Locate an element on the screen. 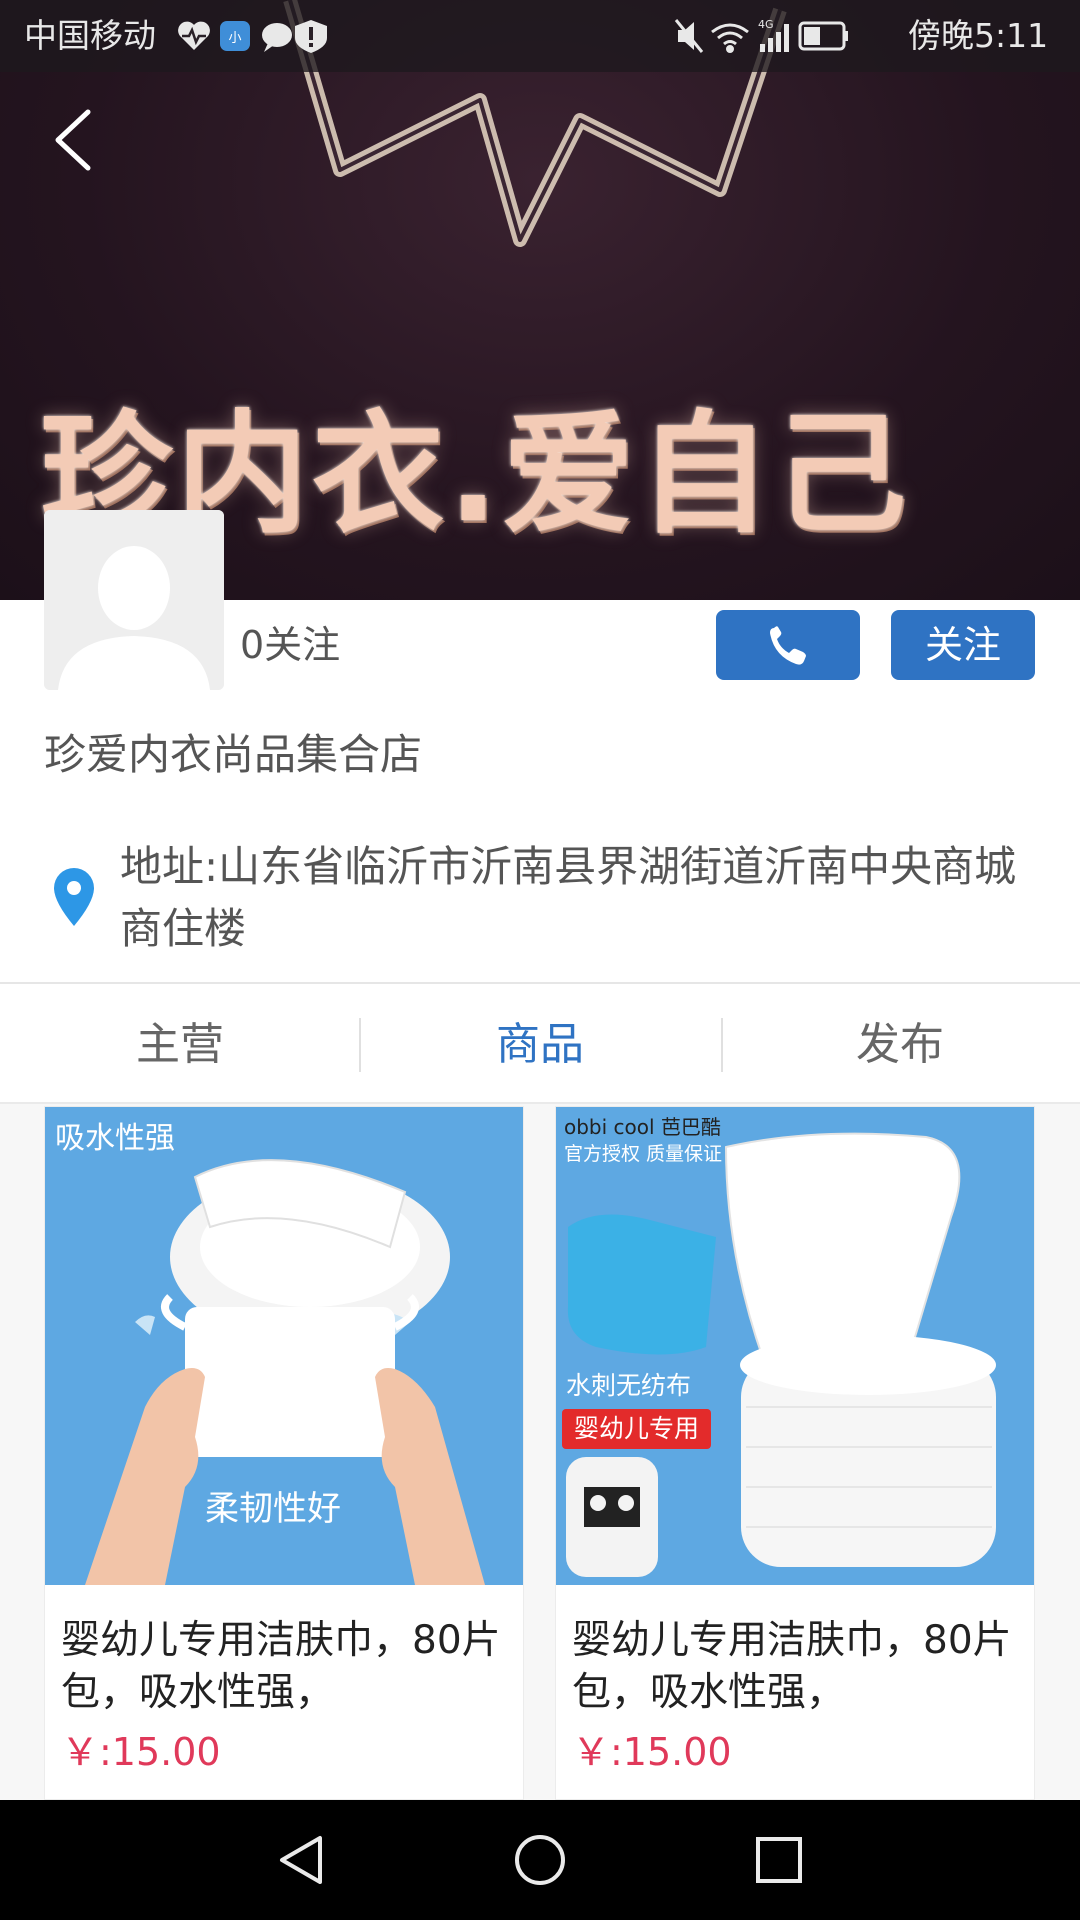  shop-avatar is located at coordinates (134, 600).